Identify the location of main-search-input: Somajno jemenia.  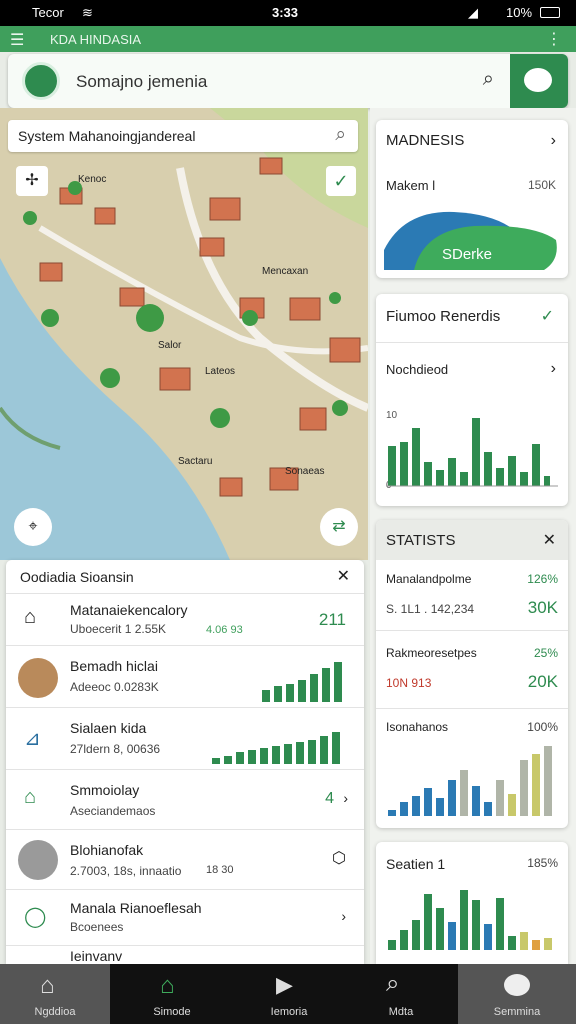
(141, 82).